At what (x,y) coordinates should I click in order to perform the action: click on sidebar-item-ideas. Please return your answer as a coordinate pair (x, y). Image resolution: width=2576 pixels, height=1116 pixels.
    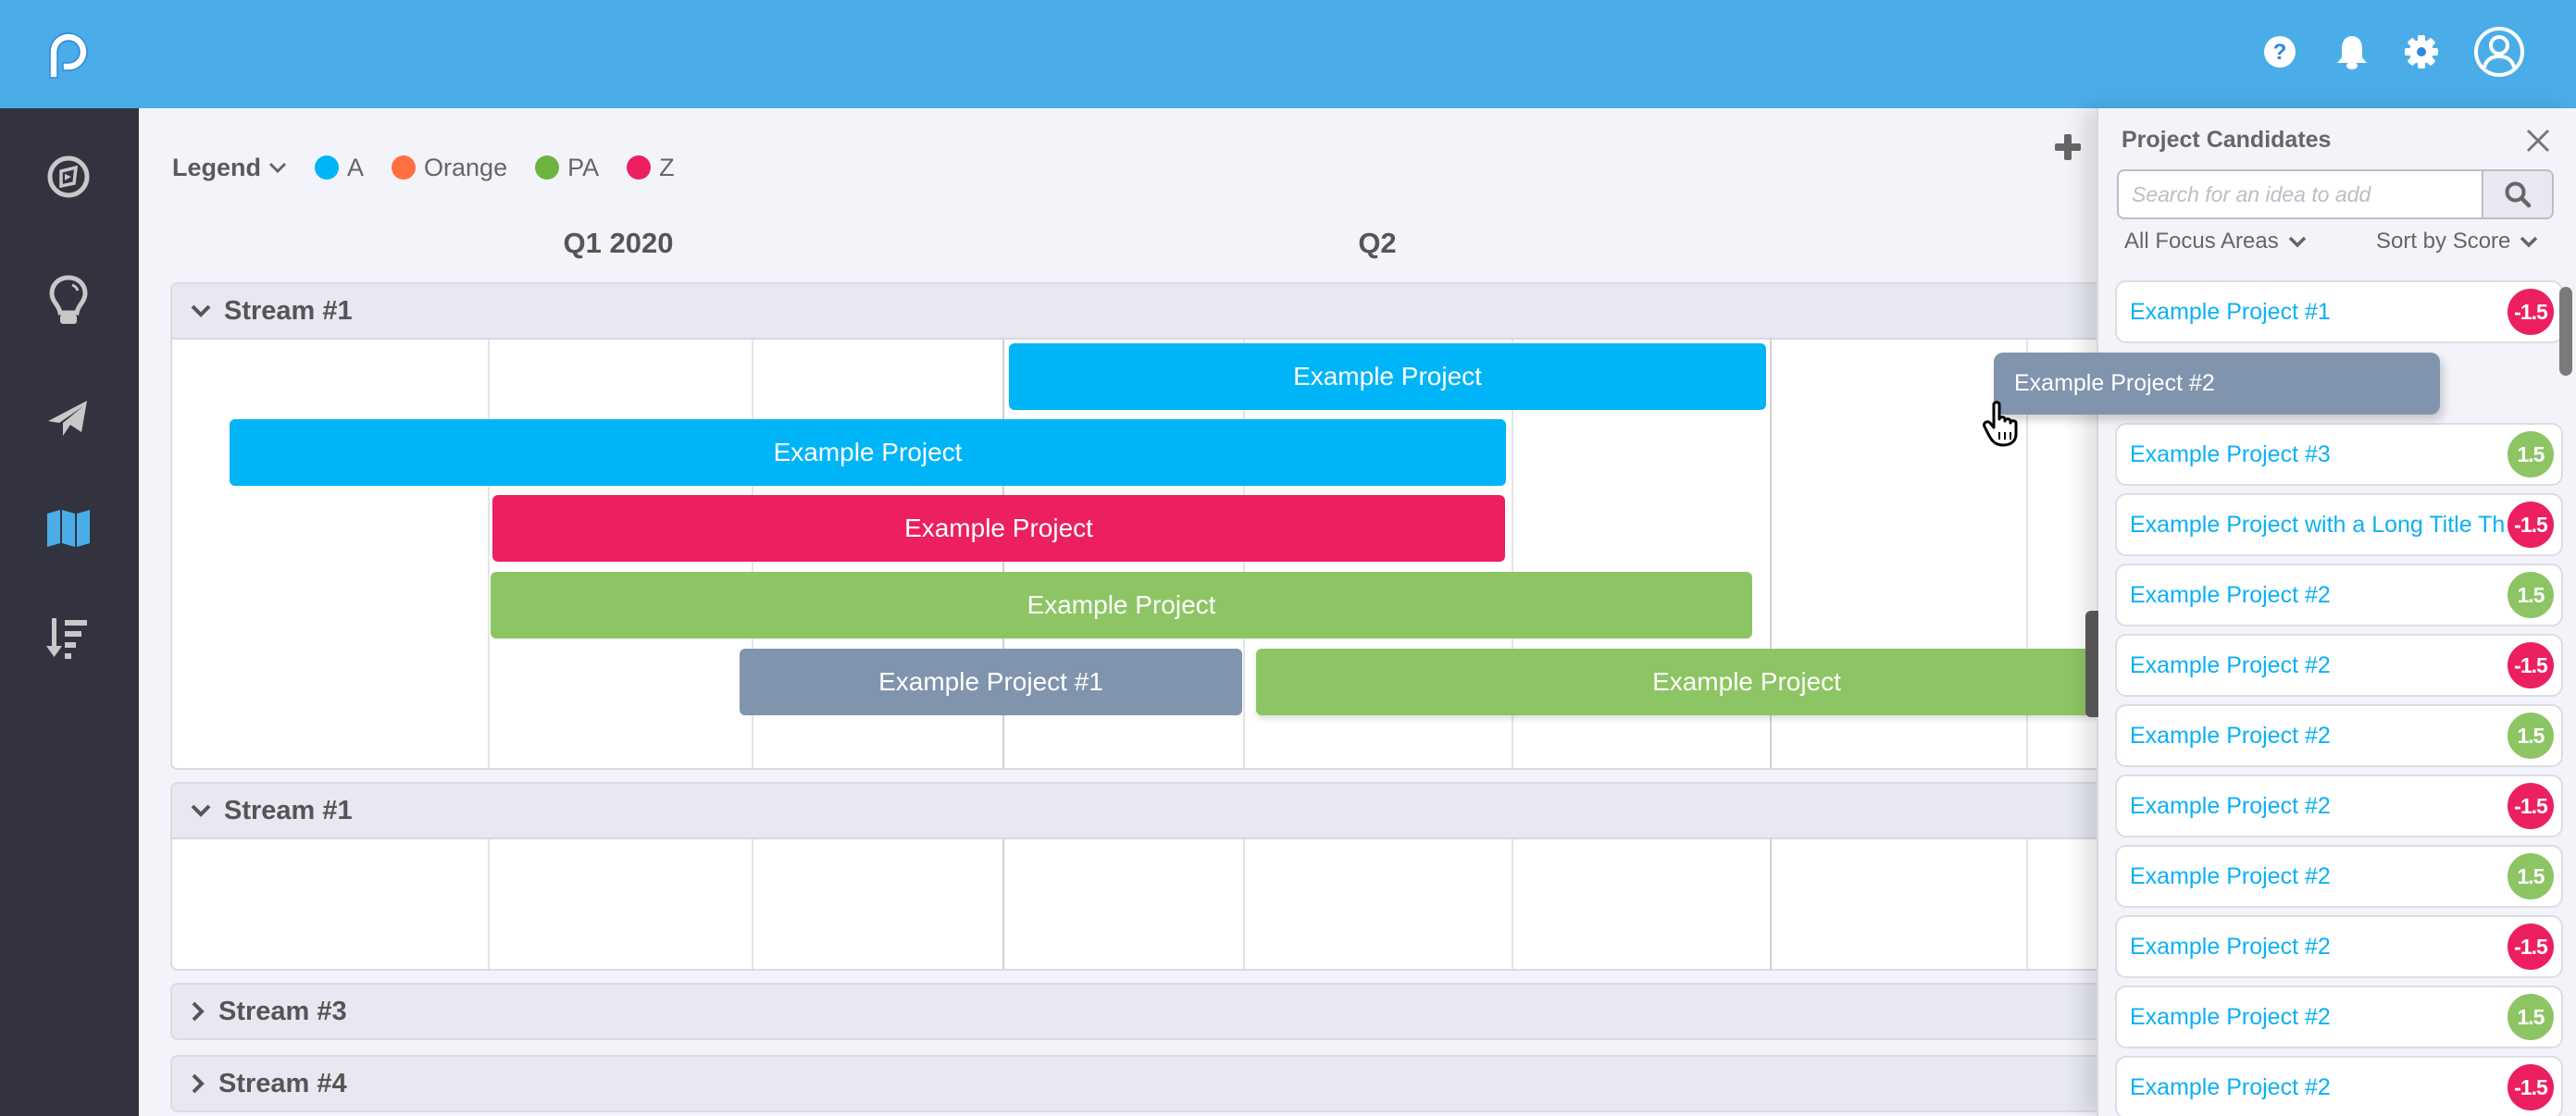
    Looking at the image, I should click on (68, 301).